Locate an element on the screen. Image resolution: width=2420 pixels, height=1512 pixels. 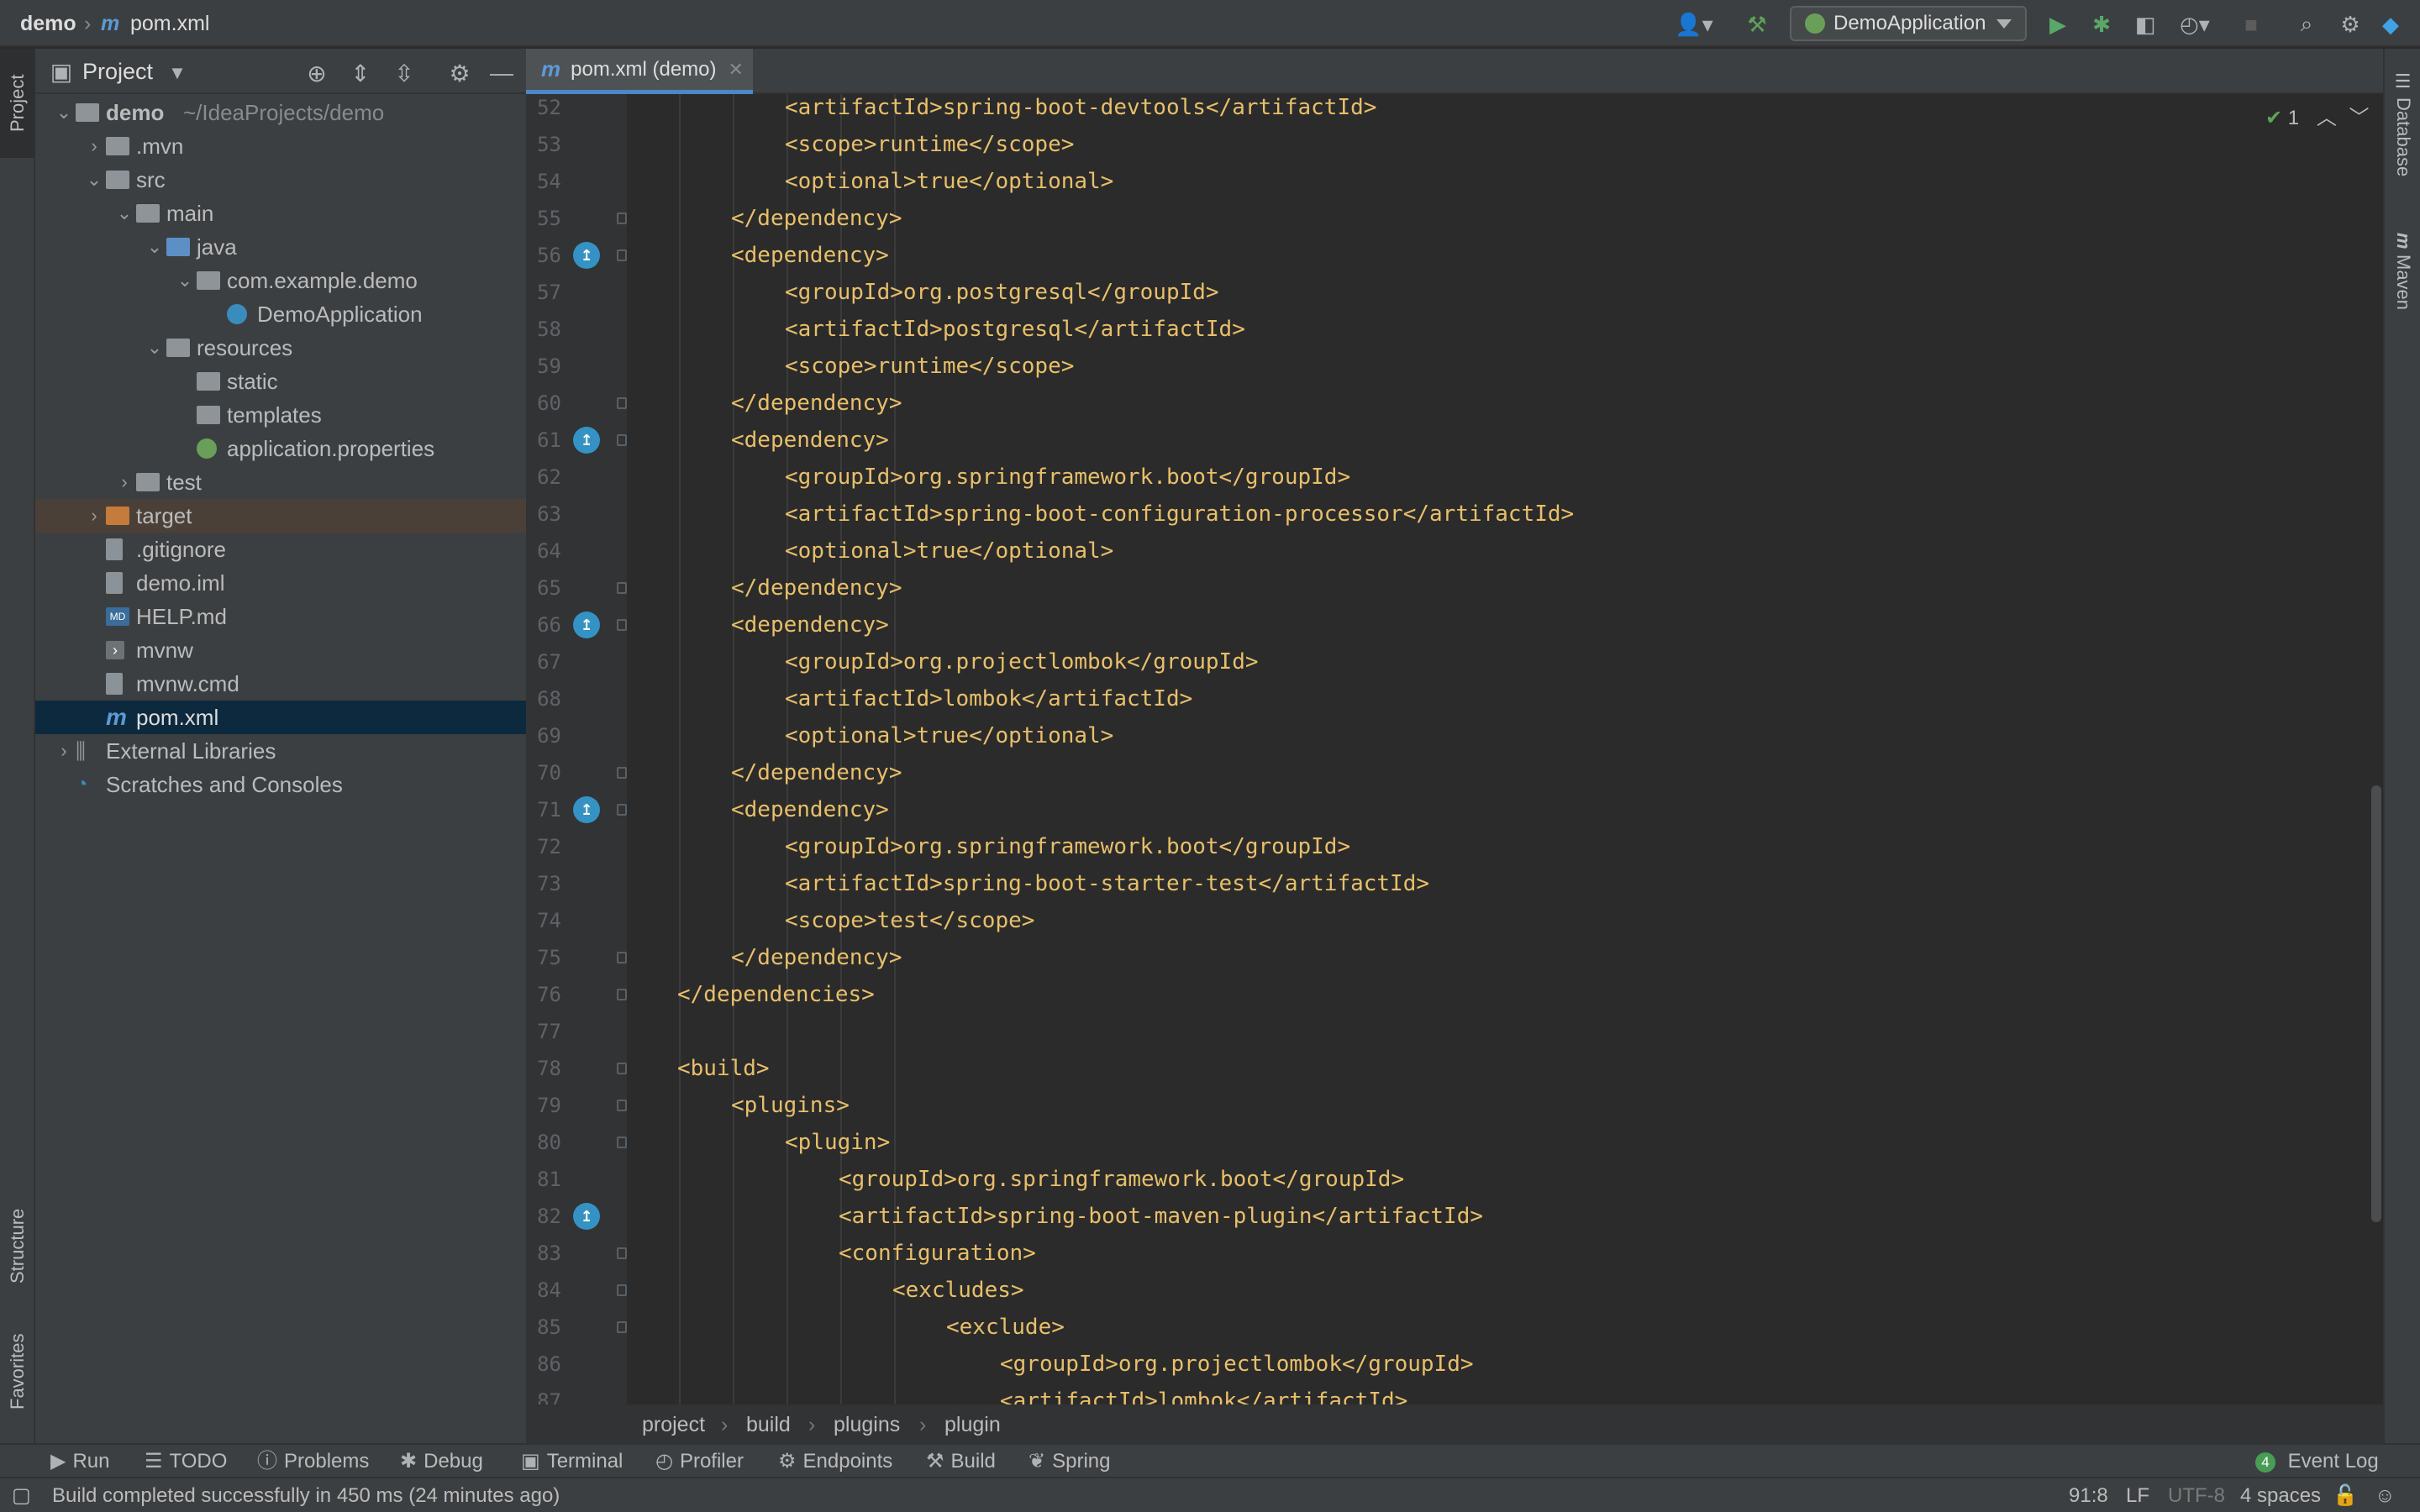
search-icon: ⌕ is located at coordinates (2307, 24).